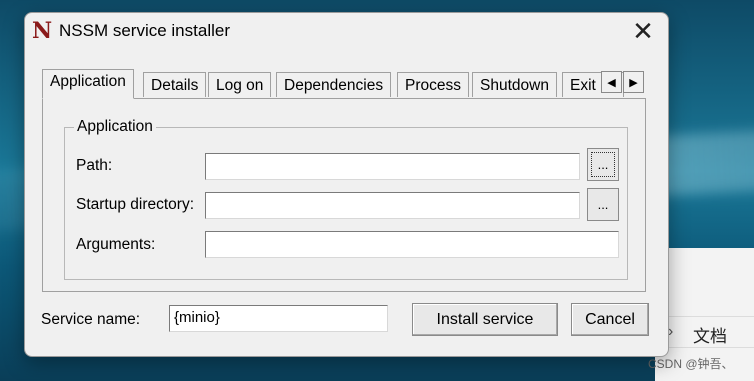 The image size is (754, 381). I want to click on group-label: Application, so click(115, 127).